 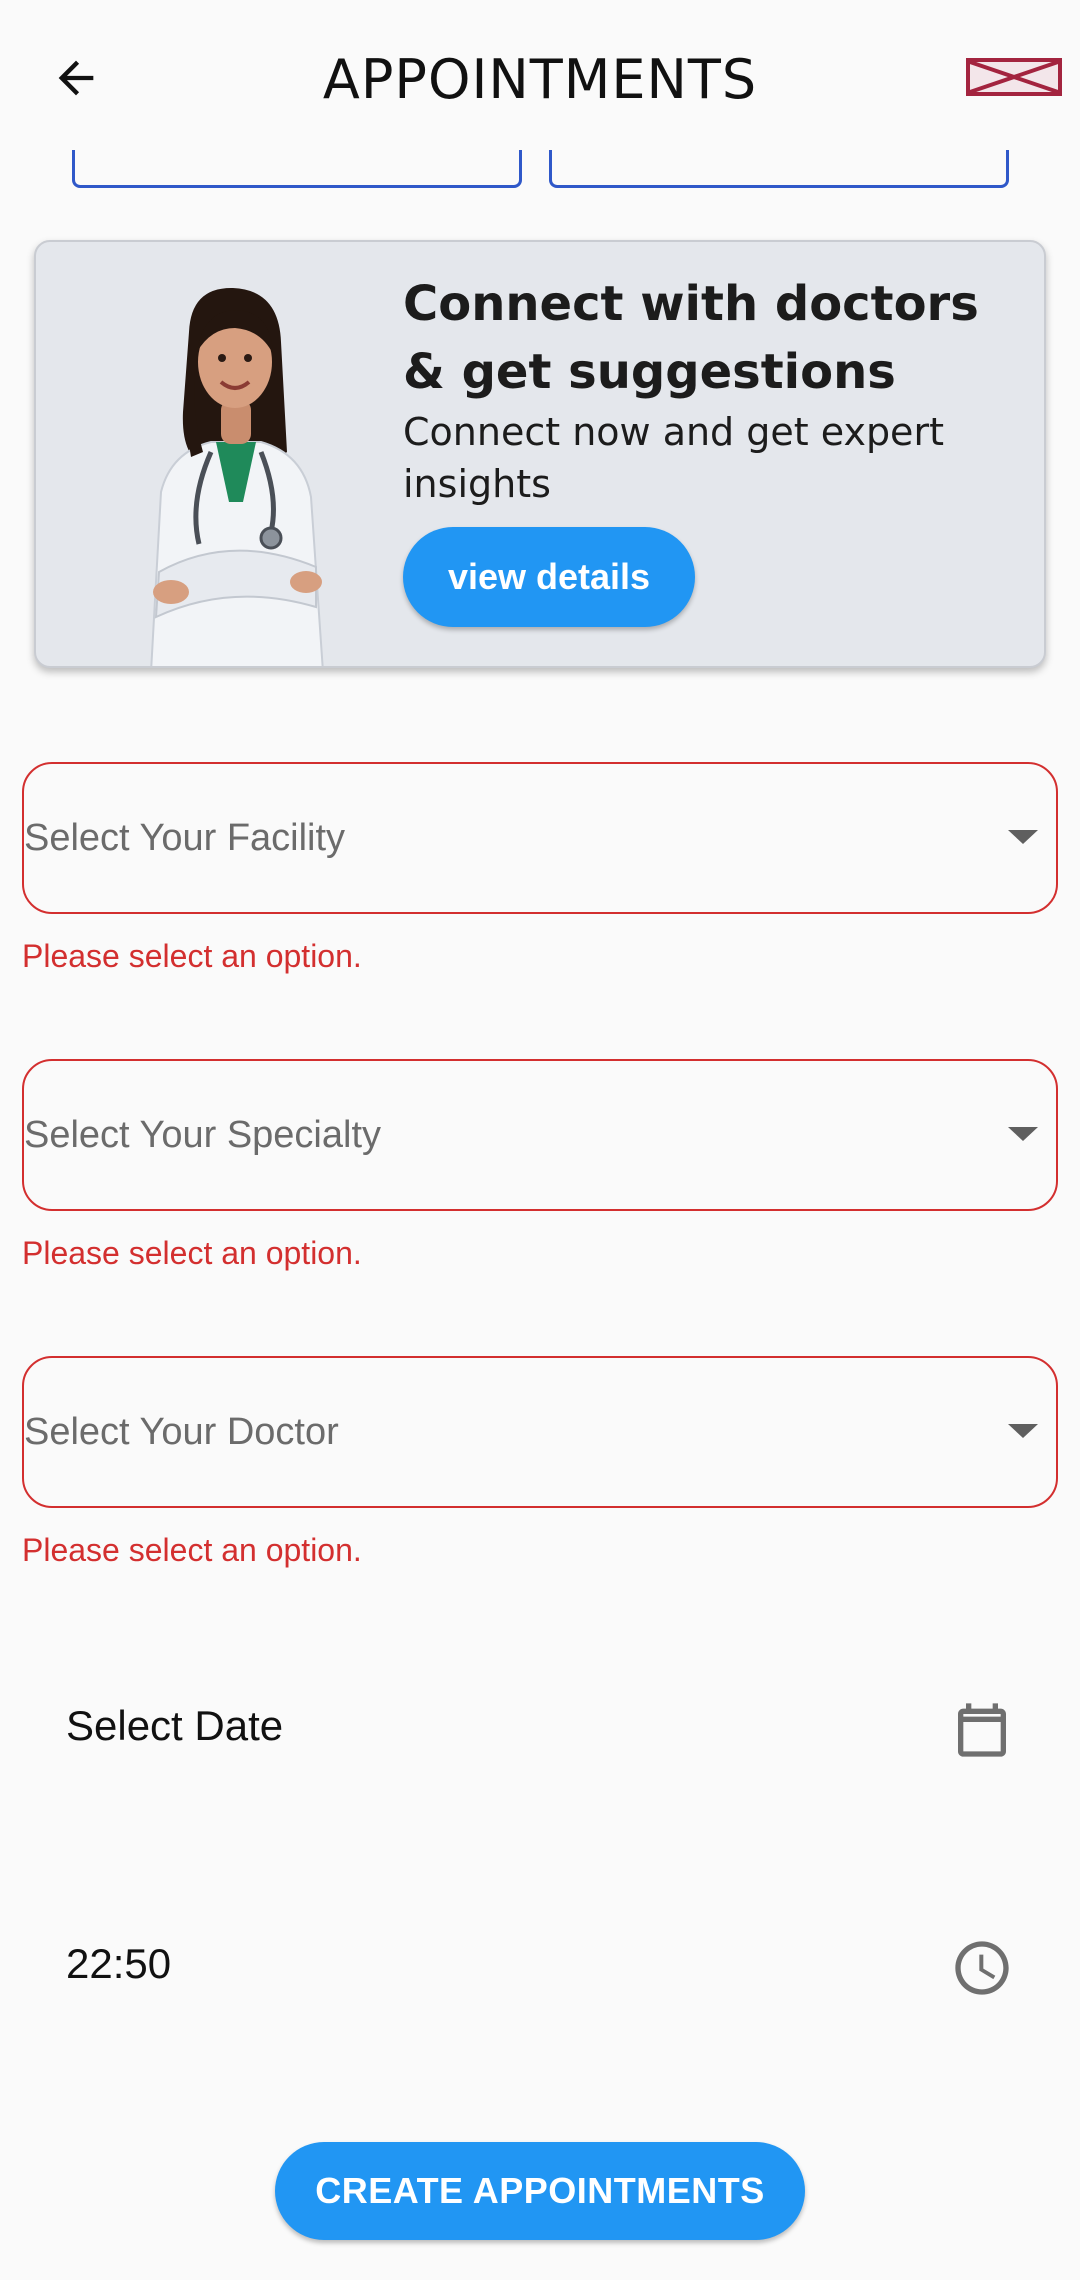 I want to click on create-appointments-button: CREATE APPOINTMENTS, so click(x=540, y=2191).